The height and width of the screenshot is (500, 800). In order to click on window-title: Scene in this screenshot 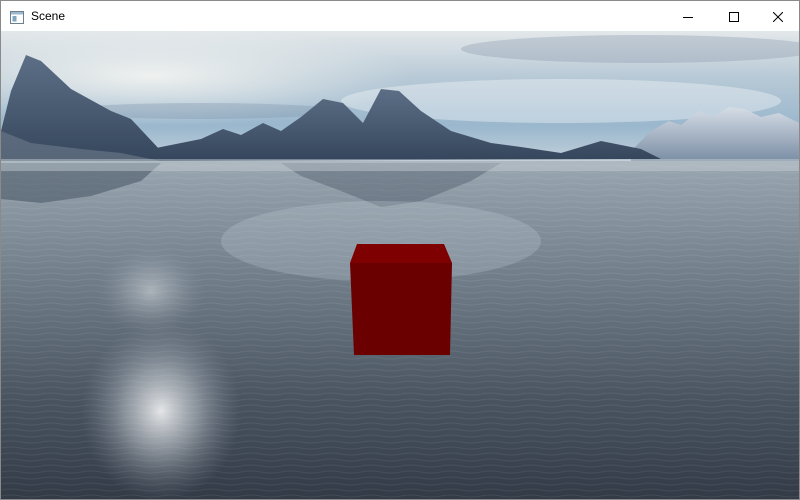, I will do `click(48, 16)`.